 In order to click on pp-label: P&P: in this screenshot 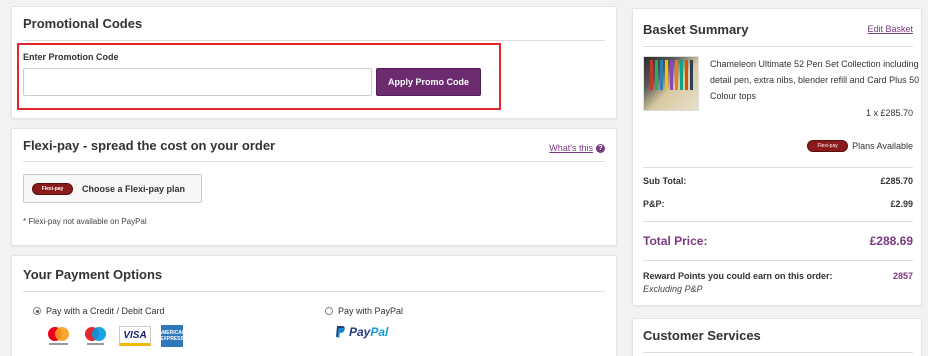, I will do `click(654, 204)`.